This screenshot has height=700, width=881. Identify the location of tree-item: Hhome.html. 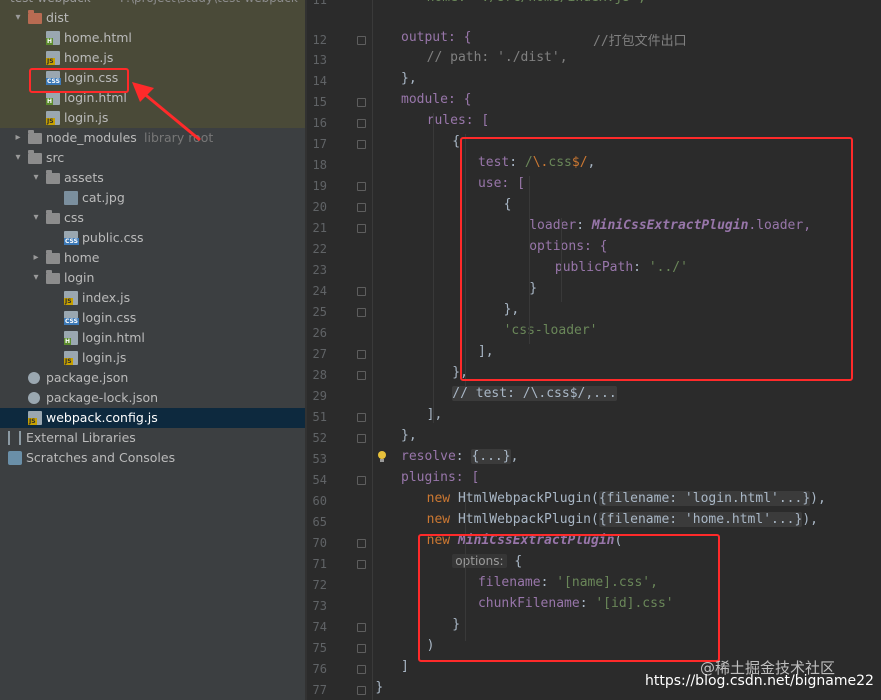
(152, 38).